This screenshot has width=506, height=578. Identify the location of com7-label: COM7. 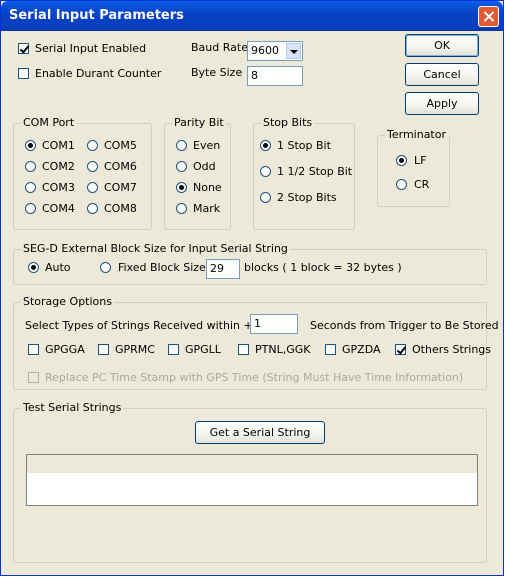
(120, 187).